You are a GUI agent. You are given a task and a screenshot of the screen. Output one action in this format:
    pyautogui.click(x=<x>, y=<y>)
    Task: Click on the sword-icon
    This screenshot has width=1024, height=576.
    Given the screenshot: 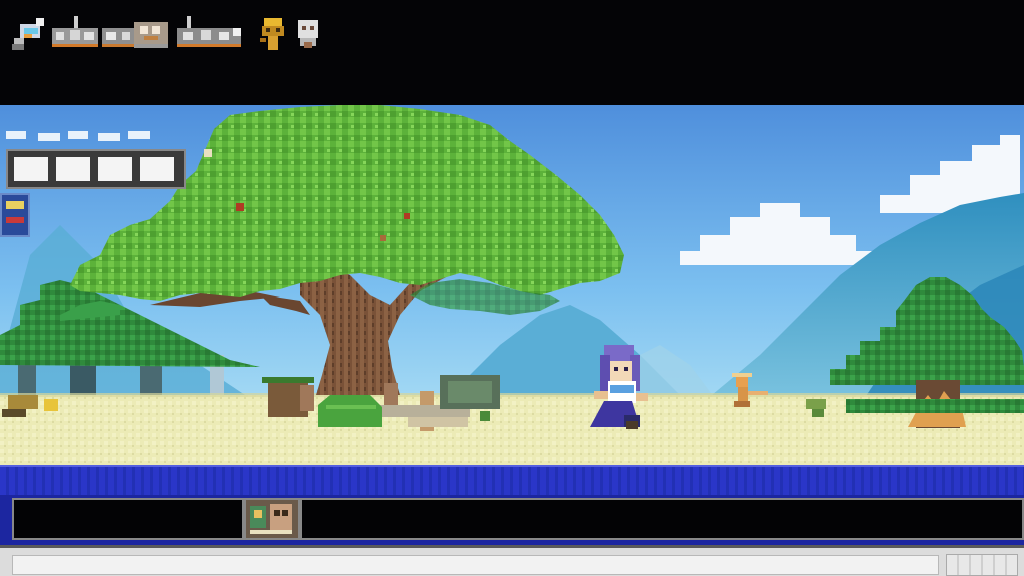 What is the action you would take?
    pyautogui.click(x=30, y=34)
    